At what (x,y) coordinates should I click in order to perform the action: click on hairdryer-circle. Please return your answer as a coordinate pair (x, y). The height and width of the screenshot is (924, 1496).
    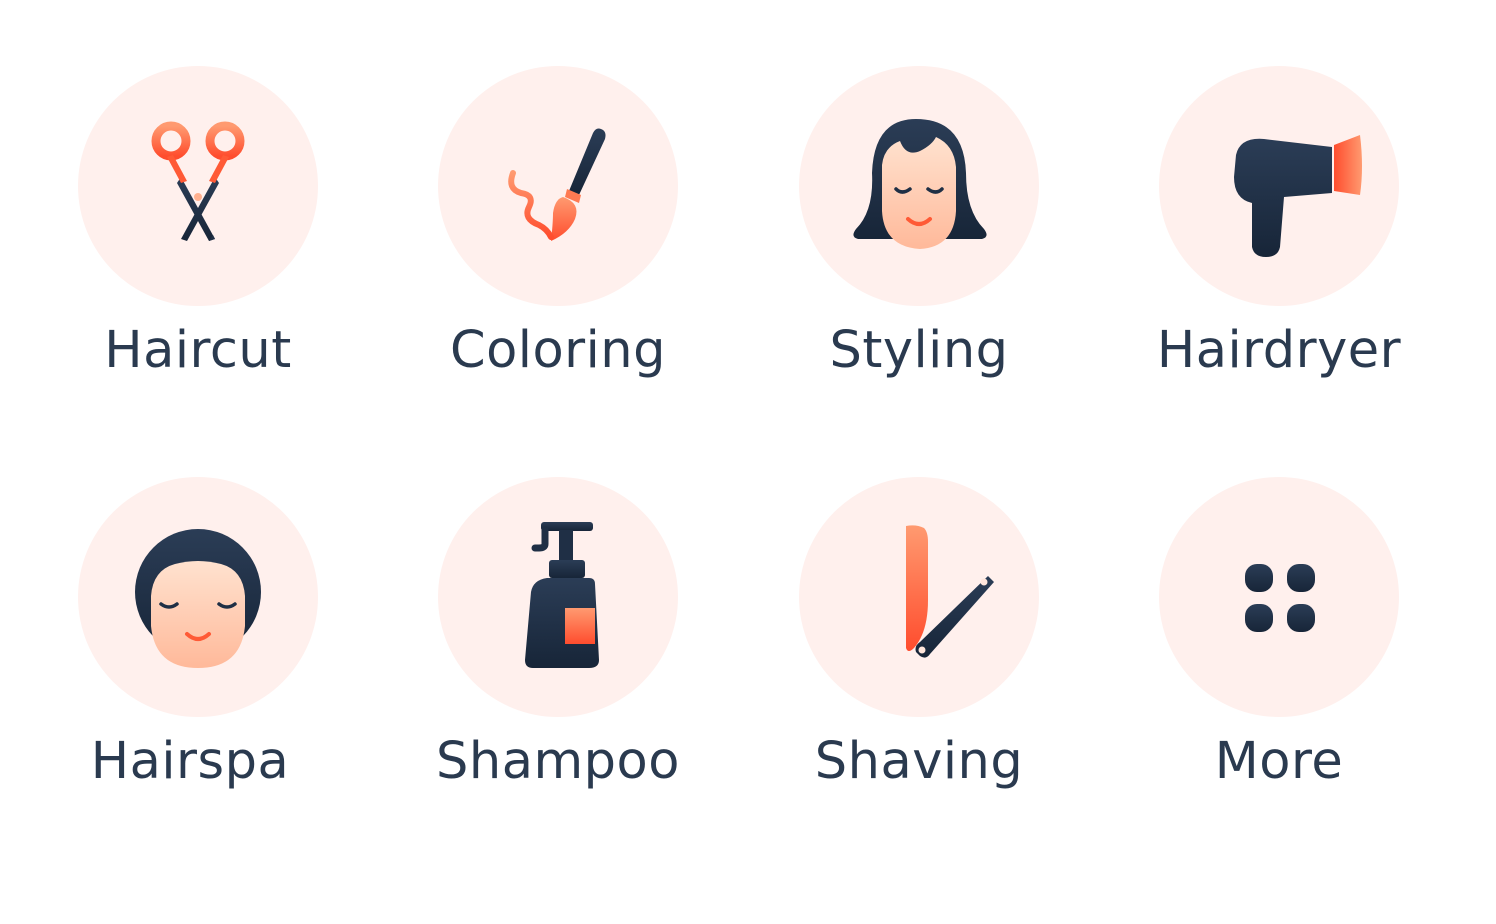
    Looking at the image, I should click on (1279, 186).